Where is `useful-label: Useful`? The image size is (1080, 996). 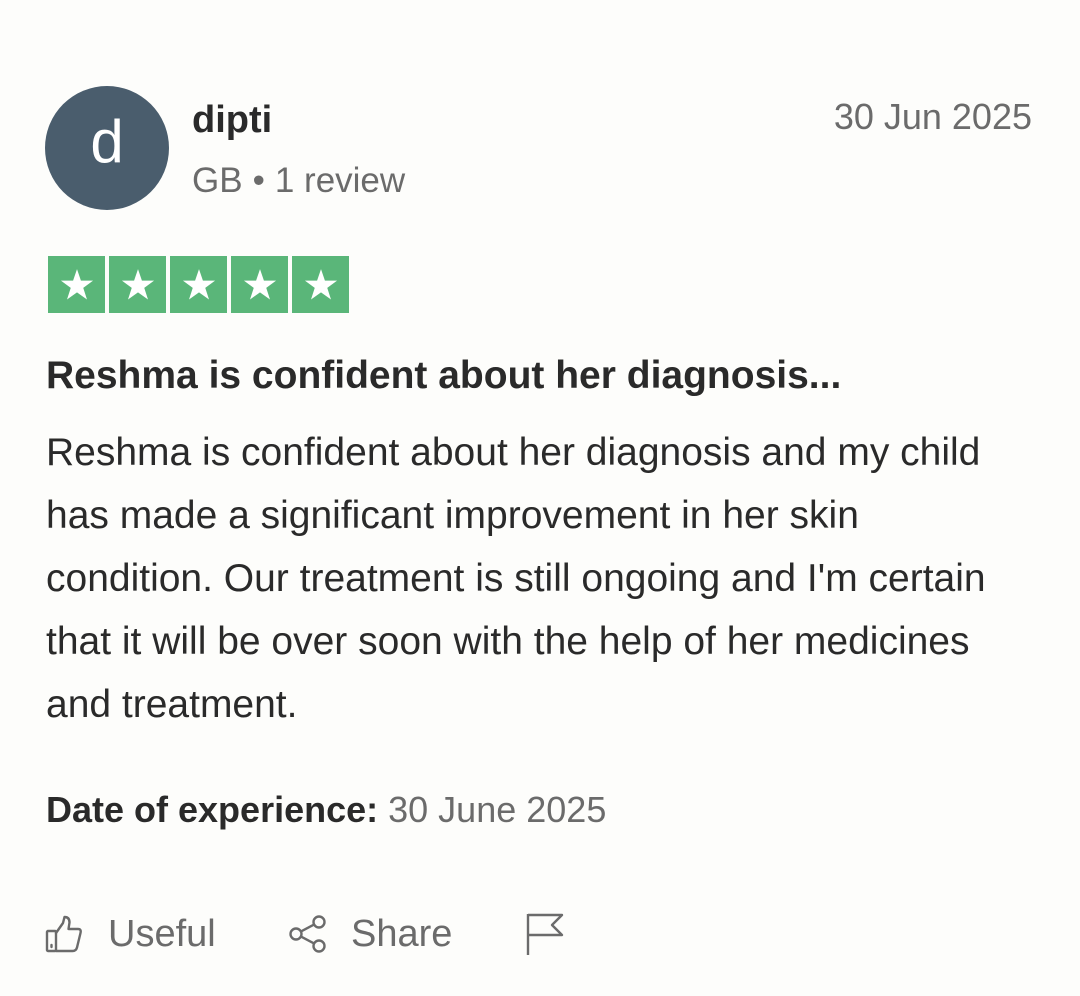 useful-label: Useful is located at coordinates (162, 933).